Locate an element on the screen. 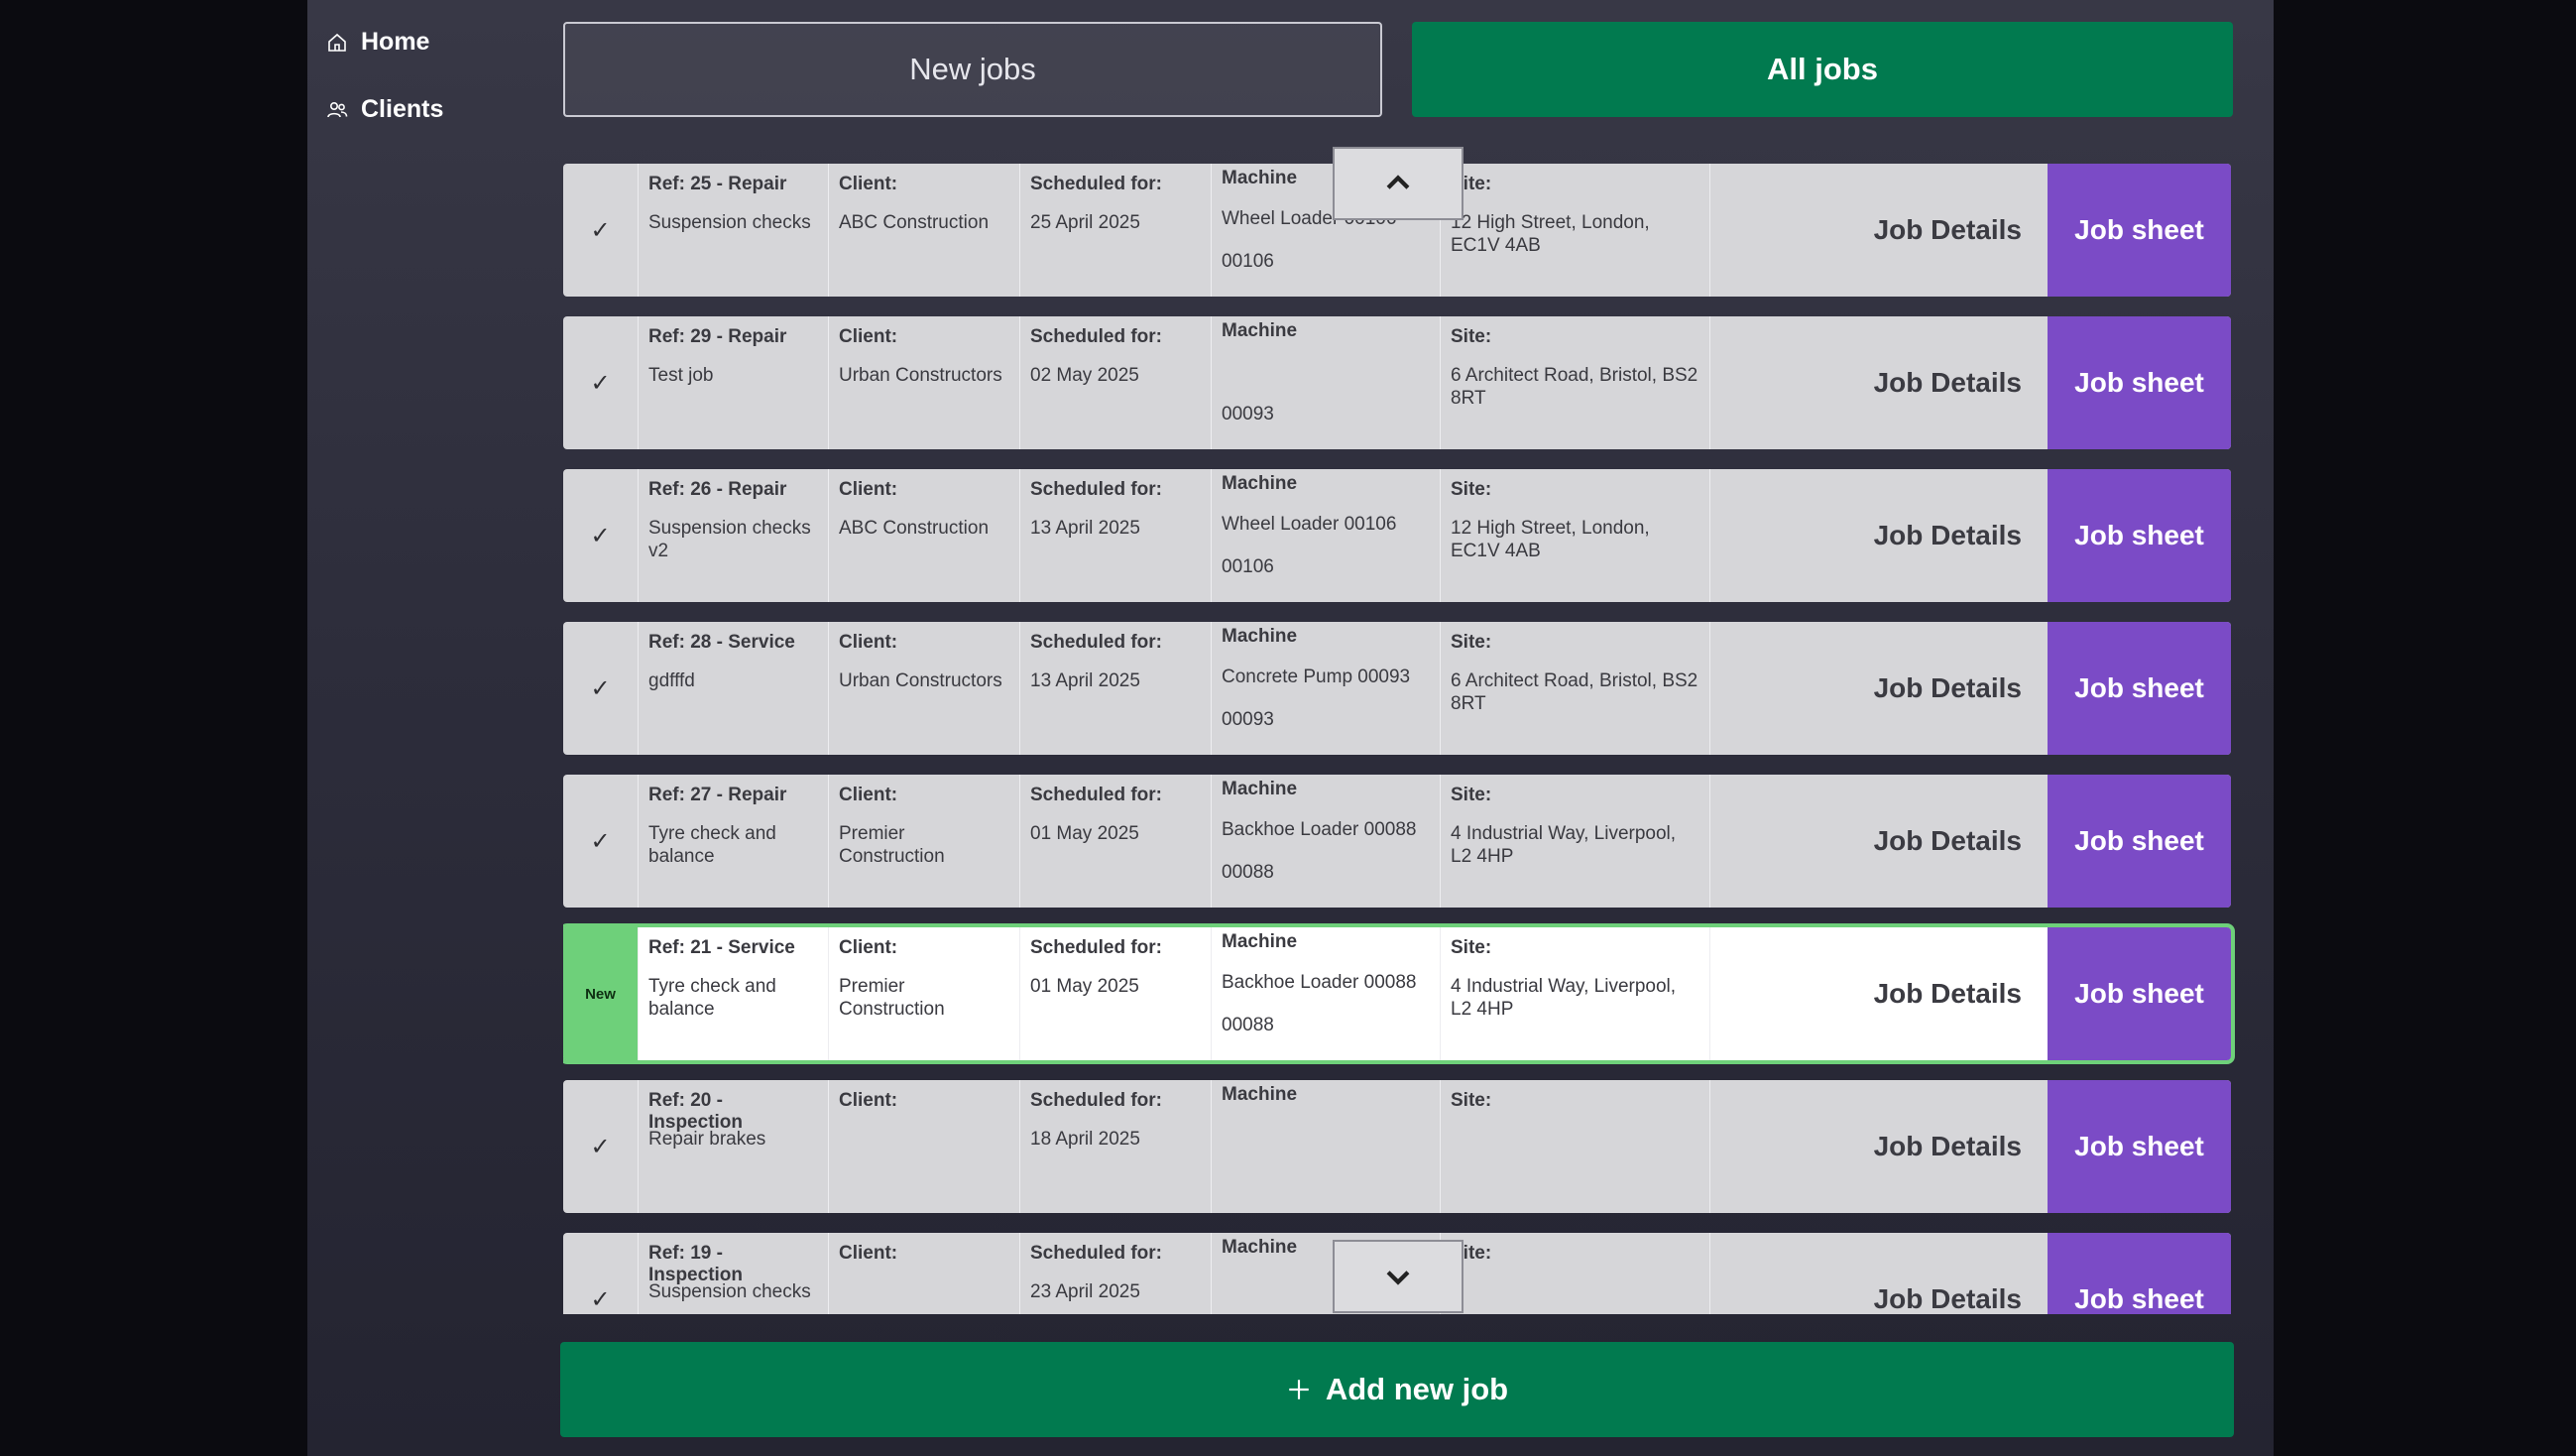 The width and height of the screenshot is (2576, 1456). job-ref-cell: Ref: 28 - Service gdfffd is located at coordinates (734, 688).